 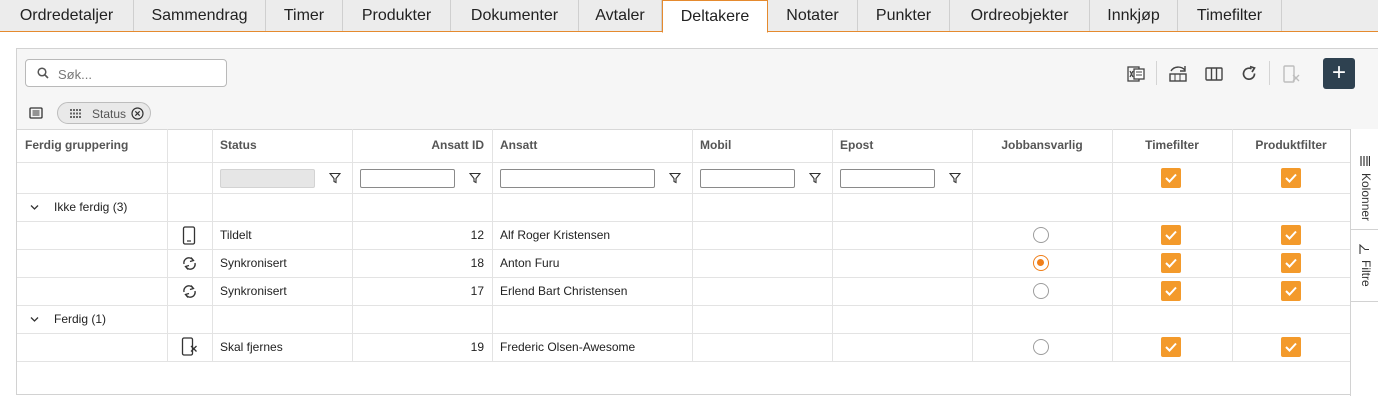 What do you see at coordinates (1291, 74) in the screenshot?
I see `remove-device-icon` at bounding box center [1291, 74].